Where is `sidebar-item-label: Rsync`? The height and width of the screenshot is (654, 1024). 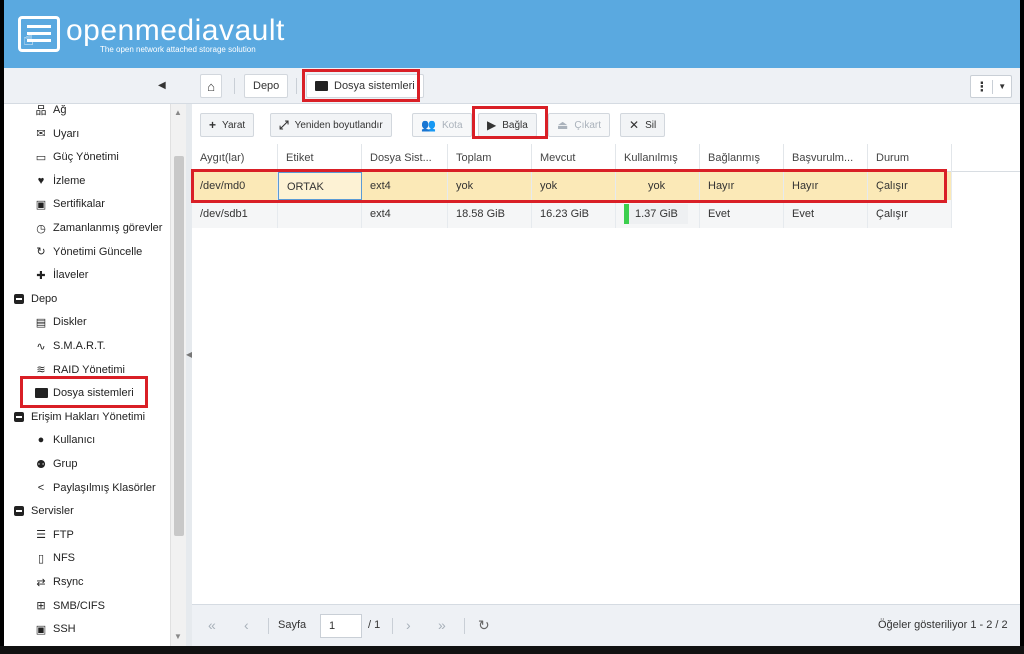 sidebar-item-label: Rsync is located at coordinates (68, 582).